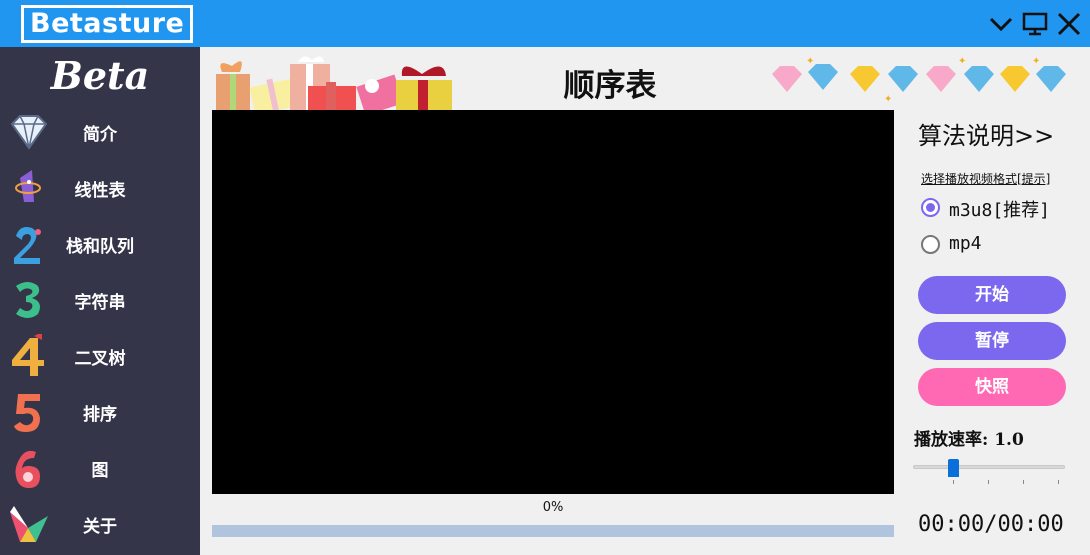  I want to click on close-icon, so click(1069, 24).